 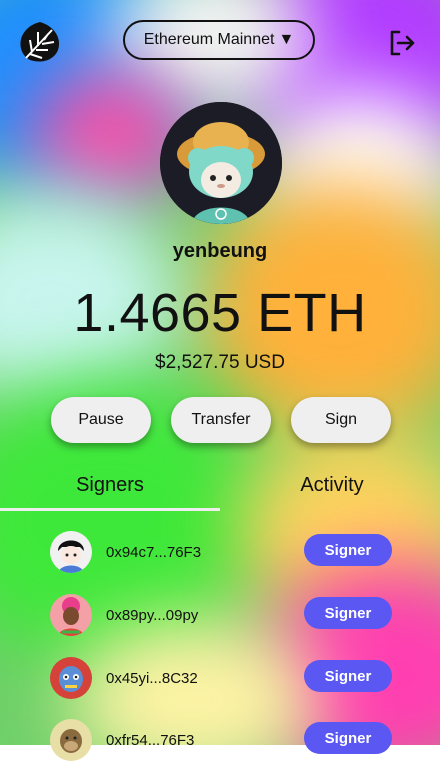 What do you see at coordinates (286, 39) in the screenshot?
I see `chevron-down-icon: ▼` at bounding box center [286, 39].